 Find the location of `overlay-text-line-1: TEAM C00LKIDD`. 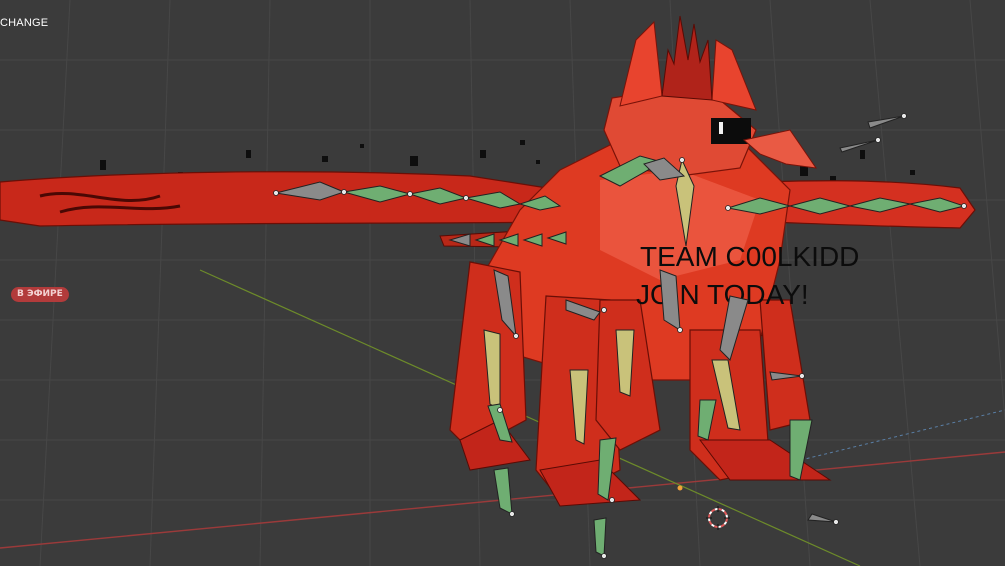

overlay-text-line-1: TEAM C00LKIDD is located at coordinates (749, 256).